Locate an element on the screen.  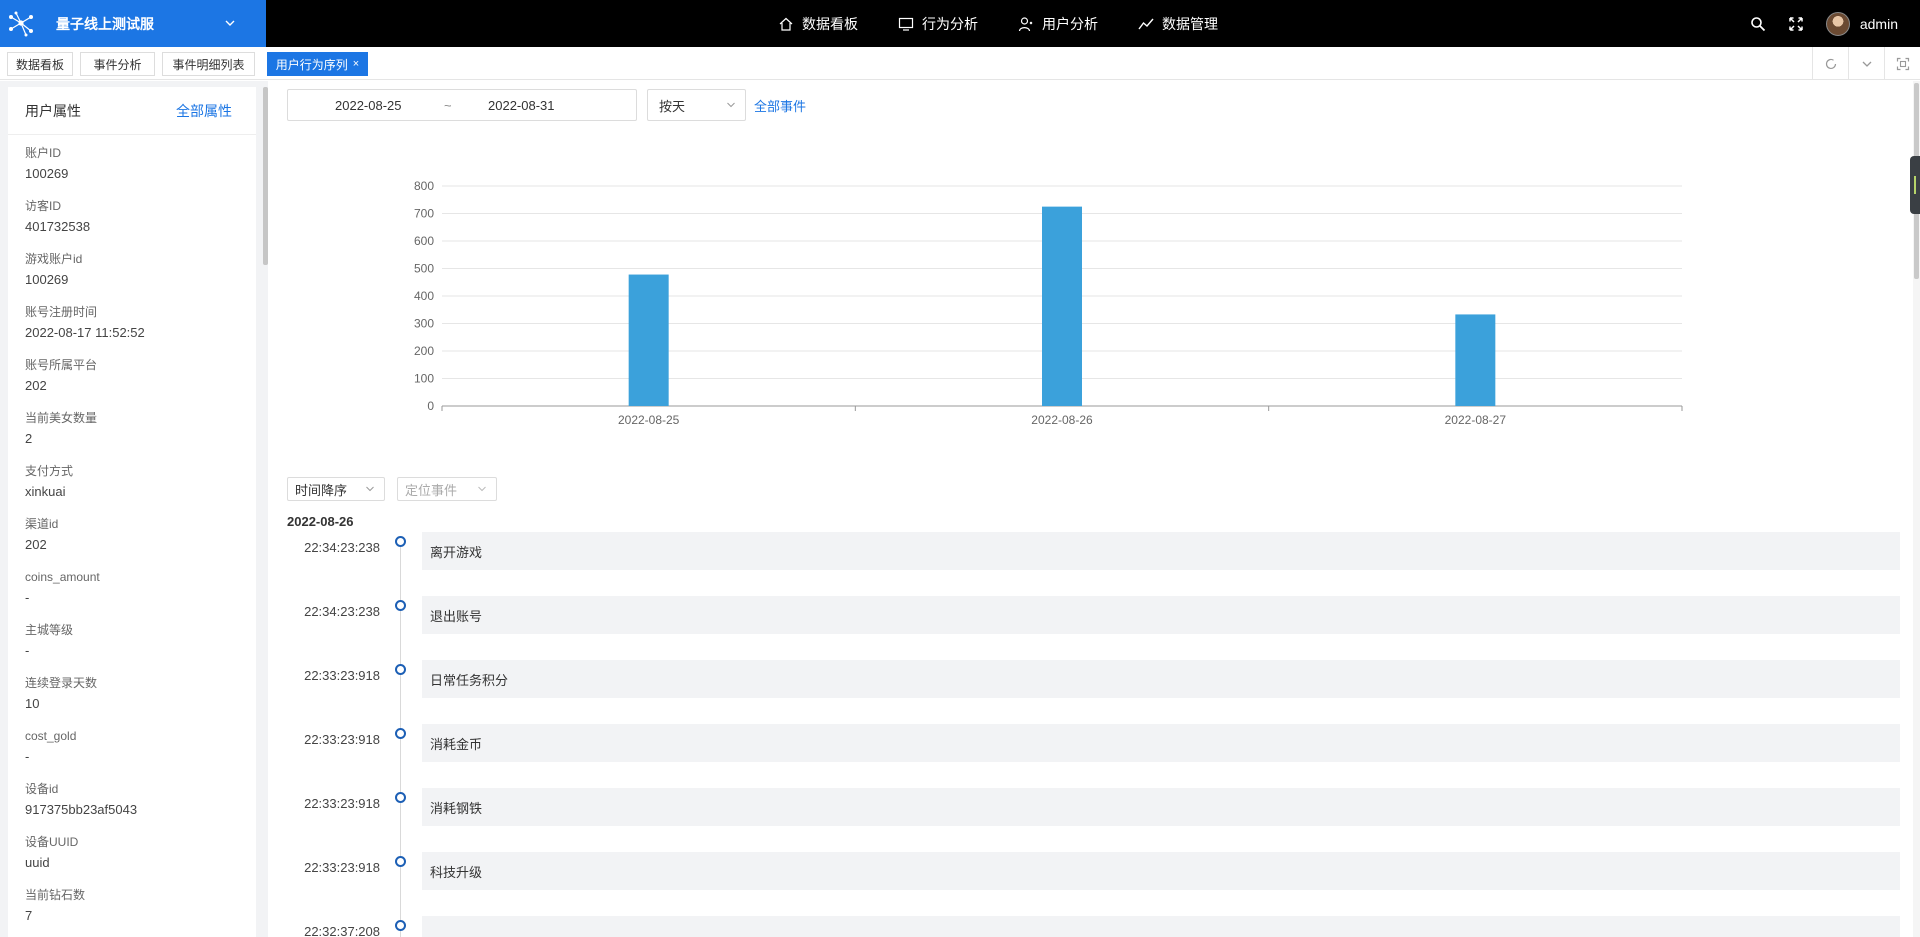
attribute-item: 渠道id 202 is located at coordinates (132, 532).